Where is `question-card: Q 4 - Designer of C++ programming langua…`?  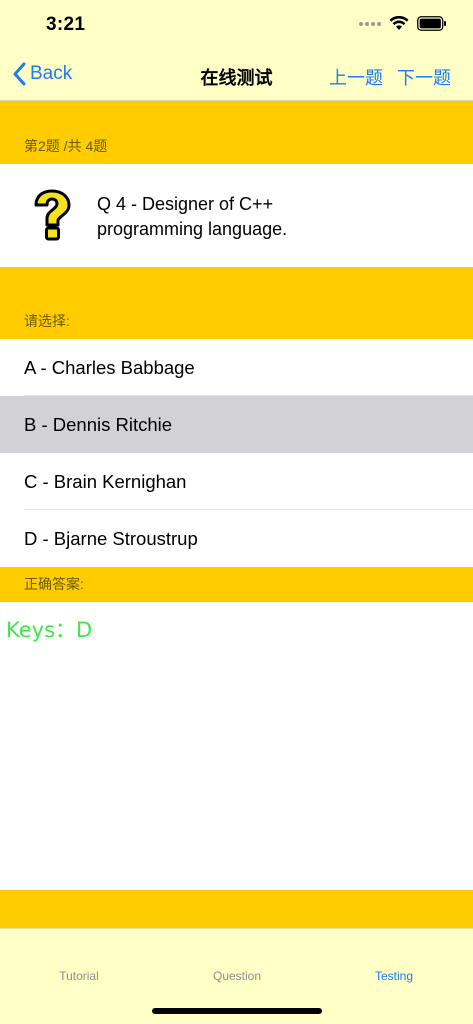 question-card: Q 4 - Designer of C++ programming langua… is located at coordinates (236, 215).